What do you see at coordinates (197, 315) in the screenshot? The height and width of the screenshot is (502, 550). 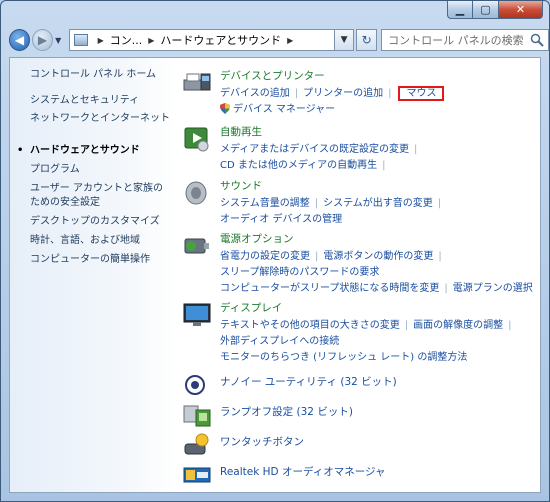 I see `display-icon` at bounding box center [197, 315].